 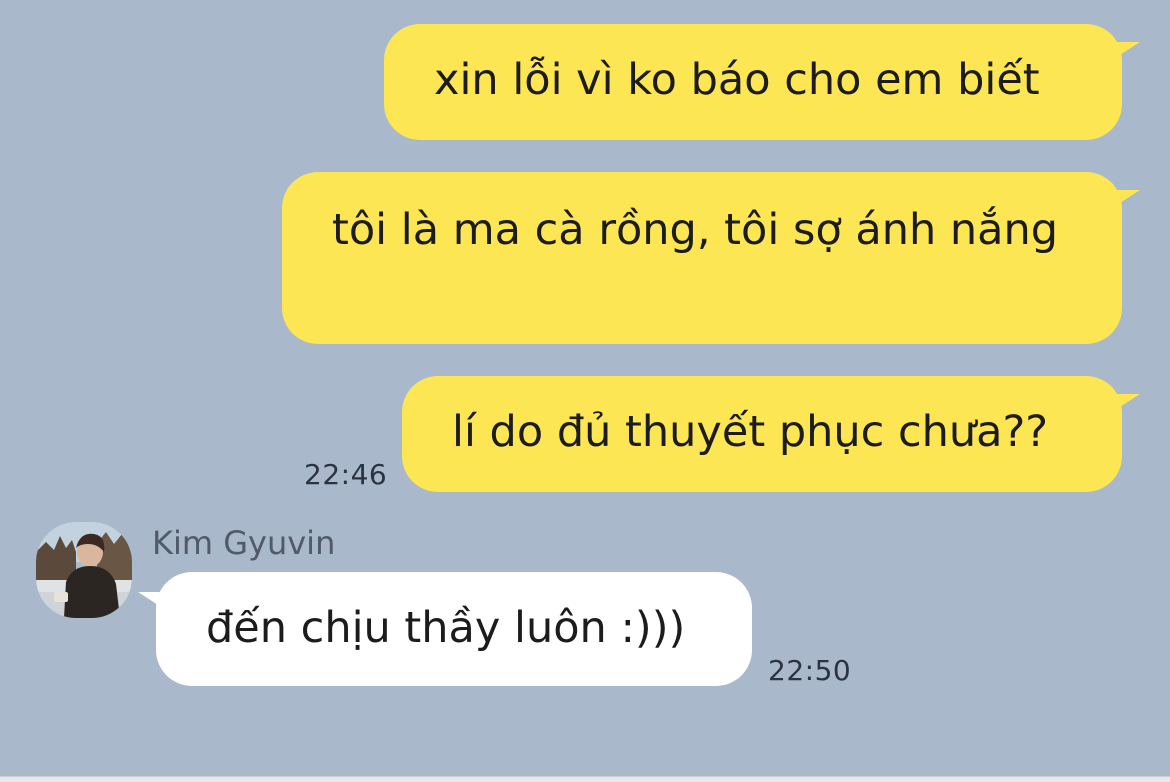 I want to click on avatar-photo-icon, so click(x=84, y=570).